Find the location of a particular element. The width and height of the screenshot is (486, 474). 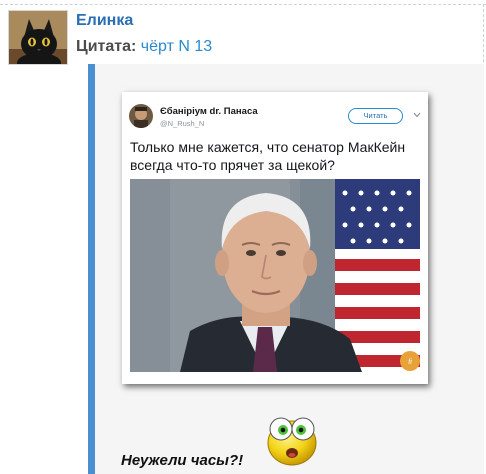

chevron-down-icon is located at coordinates (417, 115).